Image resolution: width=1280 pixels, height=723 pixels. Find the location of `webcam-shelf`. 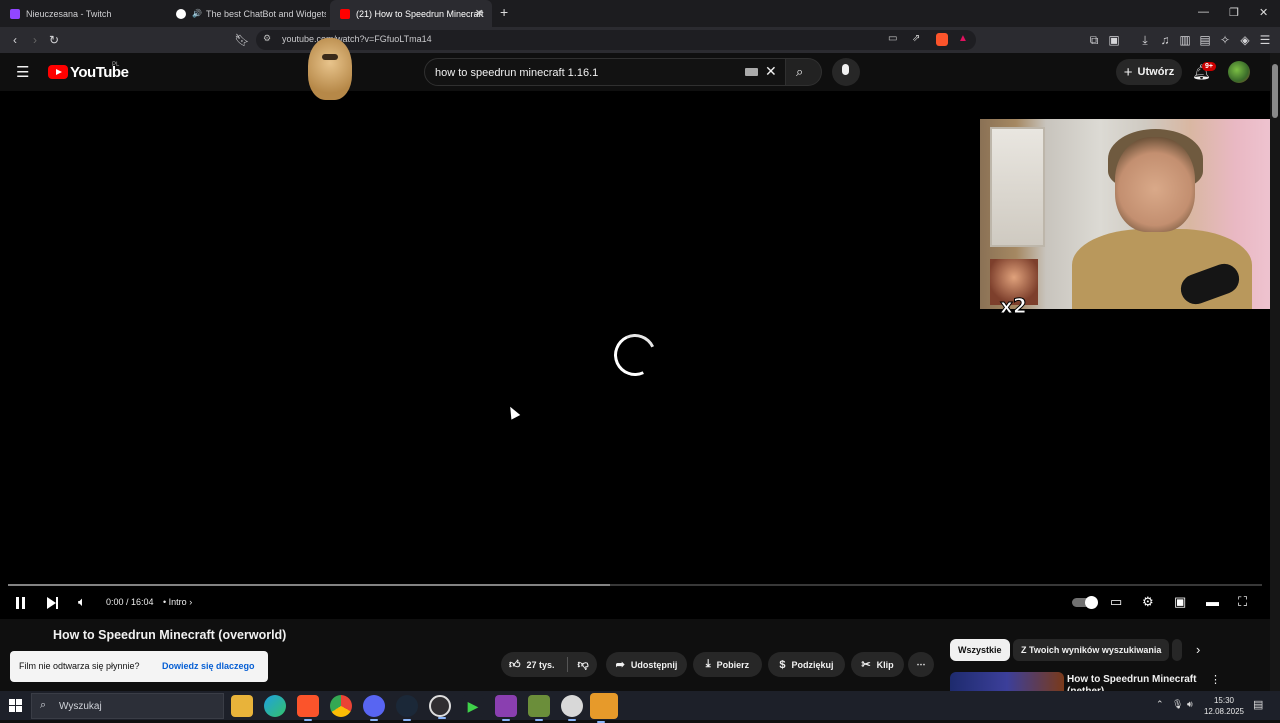

webcam-shelf is located at coordinates (1017, 187).